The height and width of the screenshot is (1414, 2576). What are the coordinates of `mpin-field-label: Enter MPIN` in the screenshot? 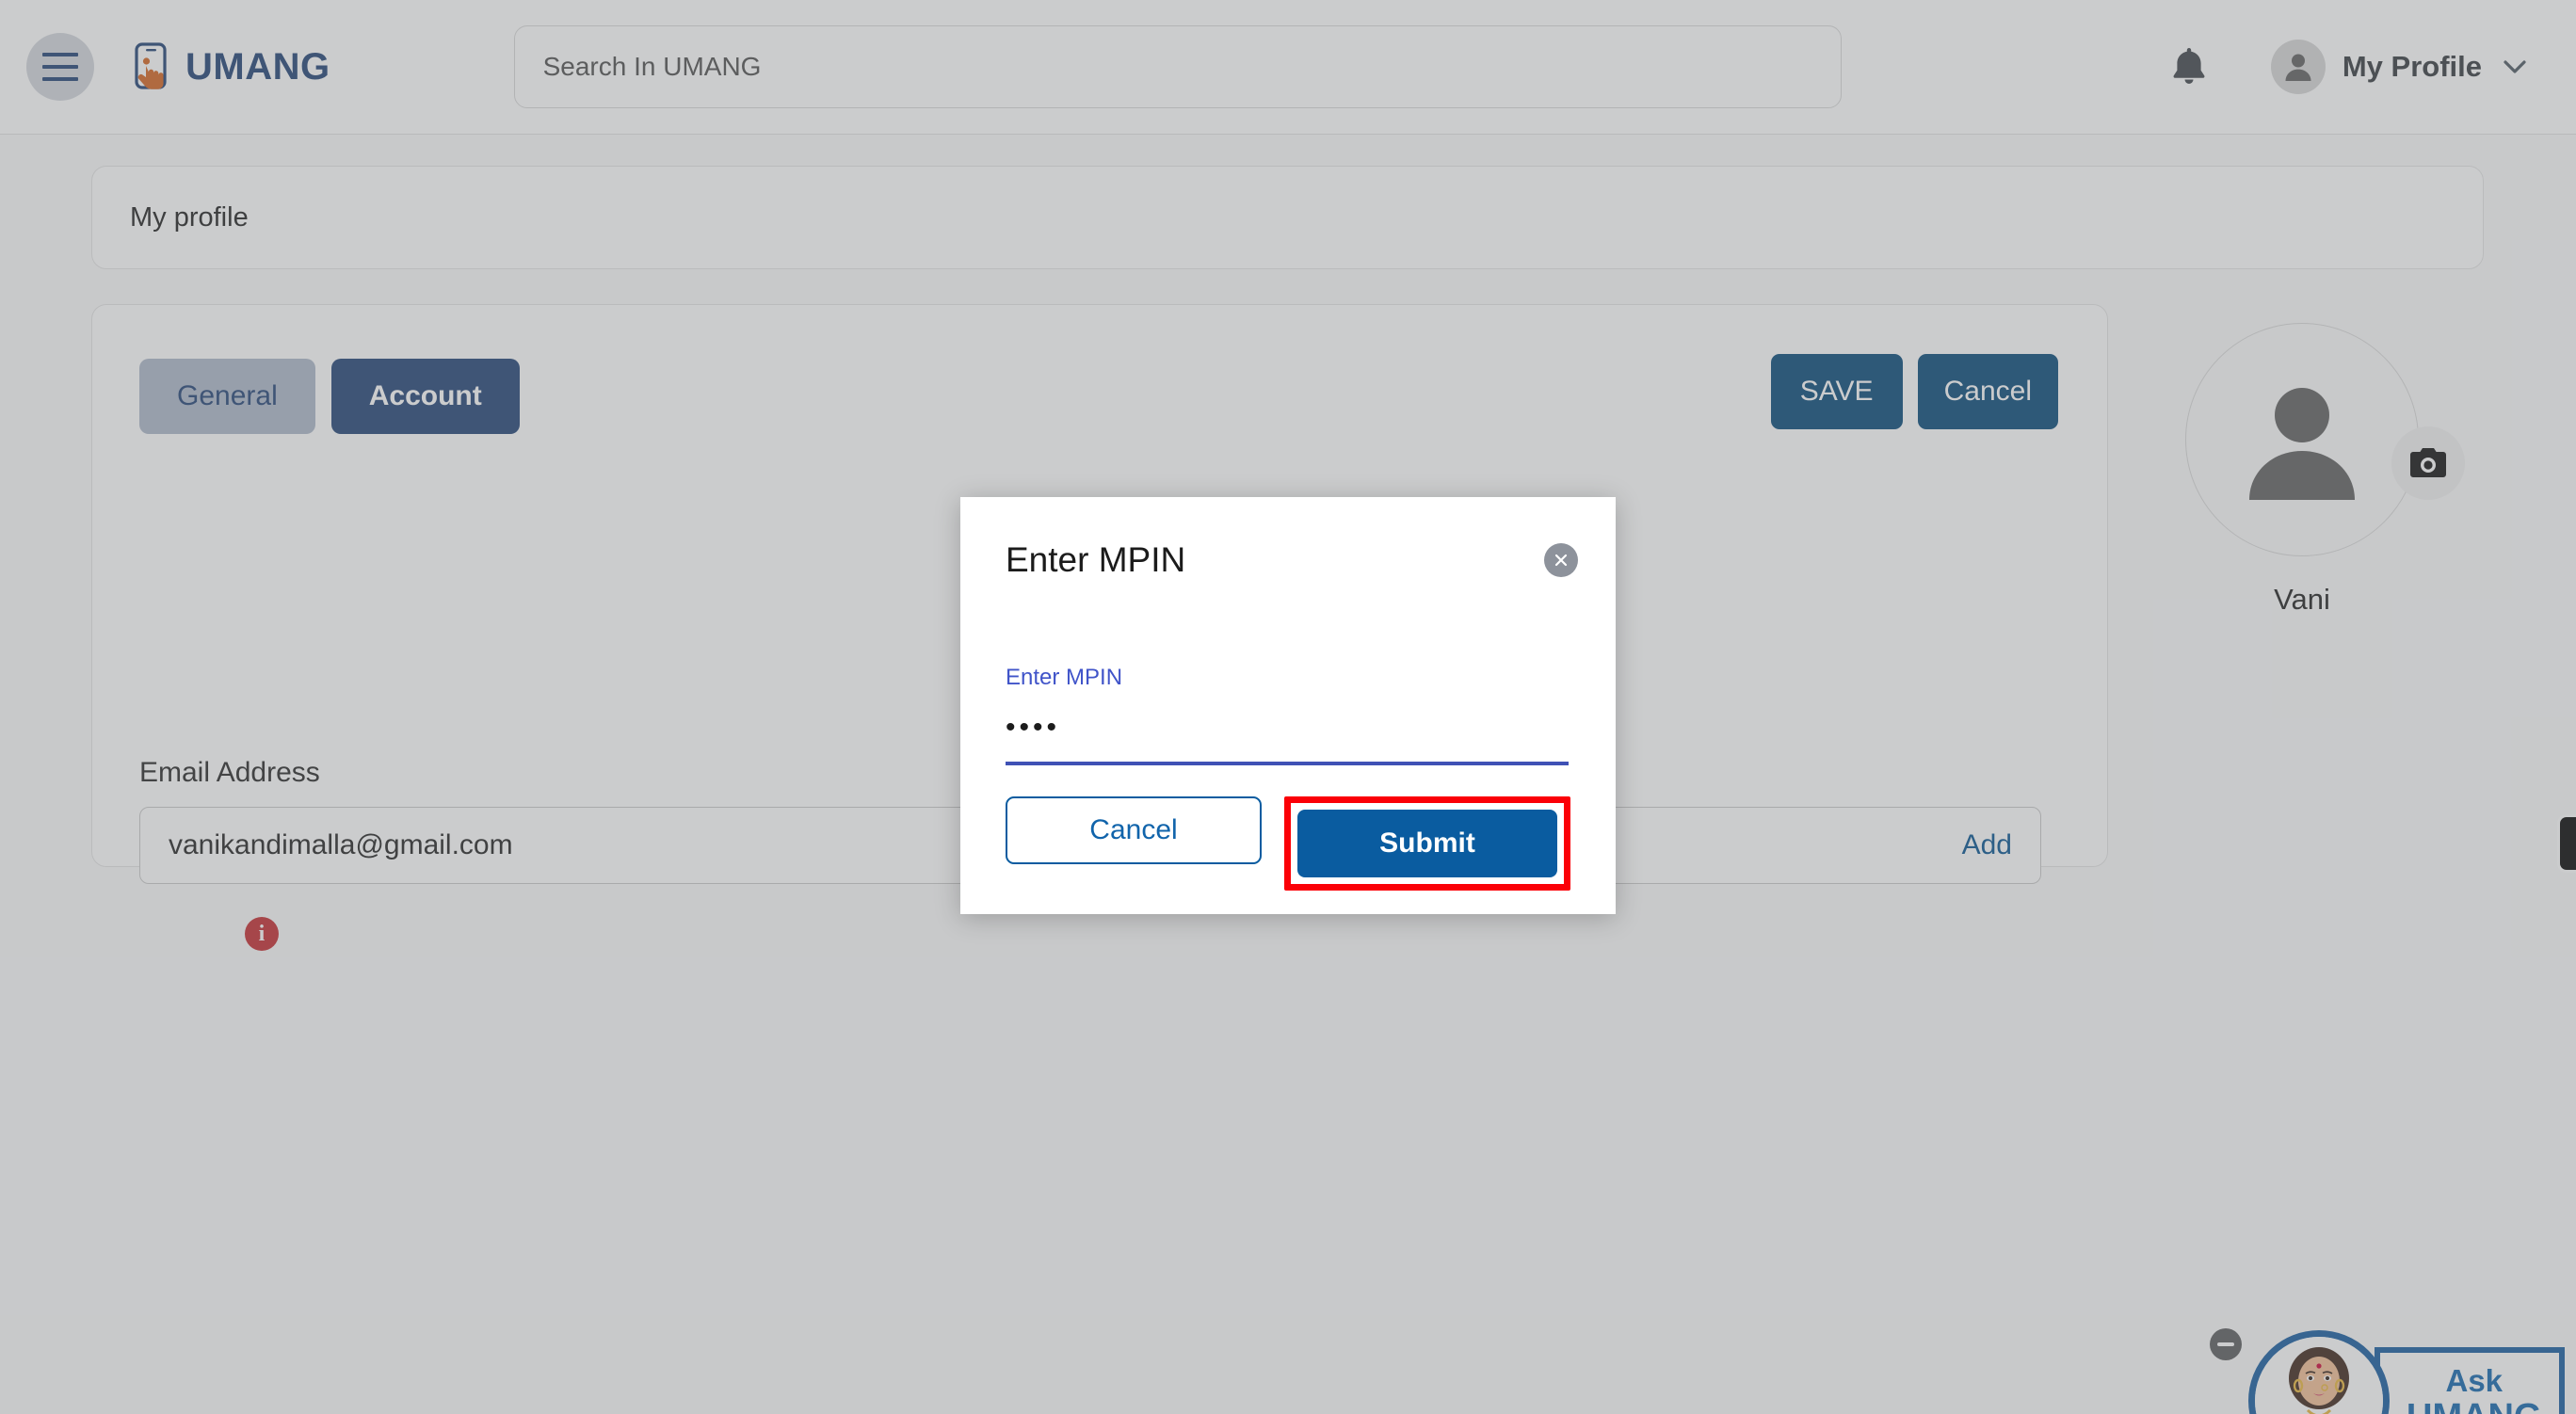 It's located at (1064, 677).